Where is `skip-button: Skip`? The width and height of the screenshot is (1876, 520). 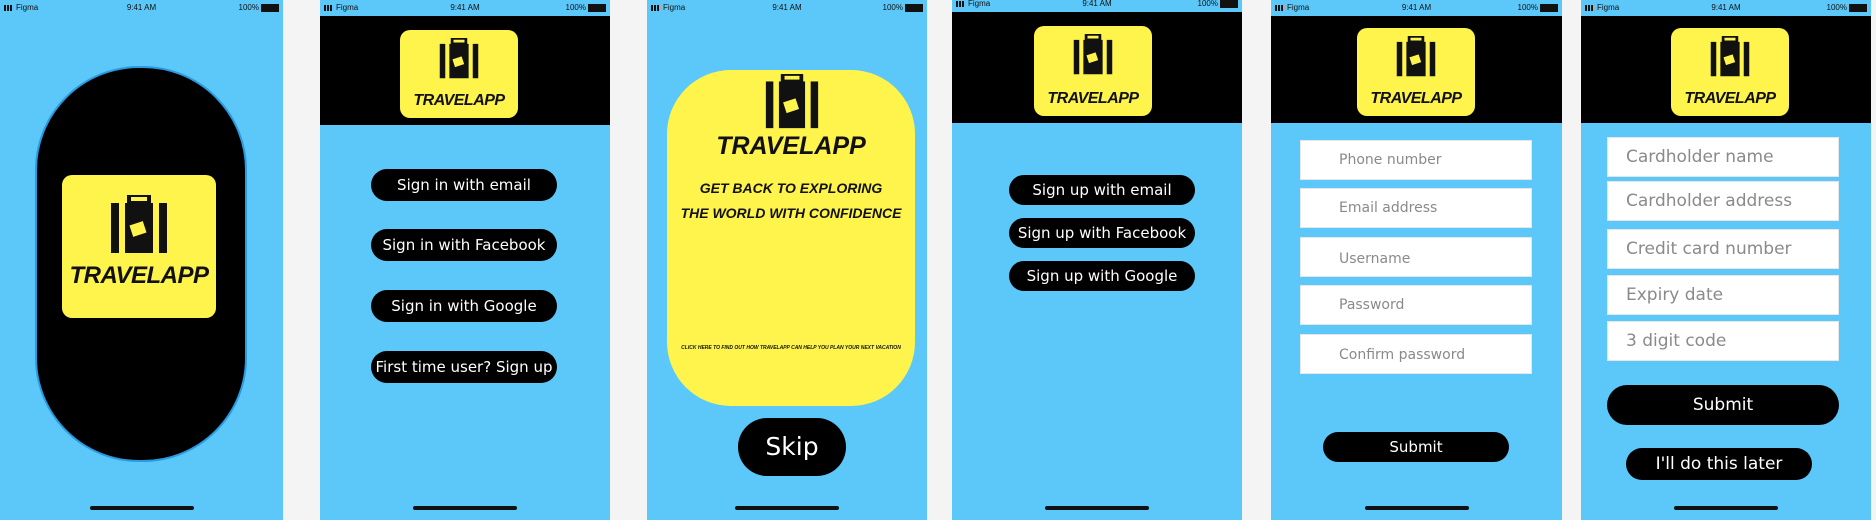 skip-button: Skip is located at coordinates (792, 447).